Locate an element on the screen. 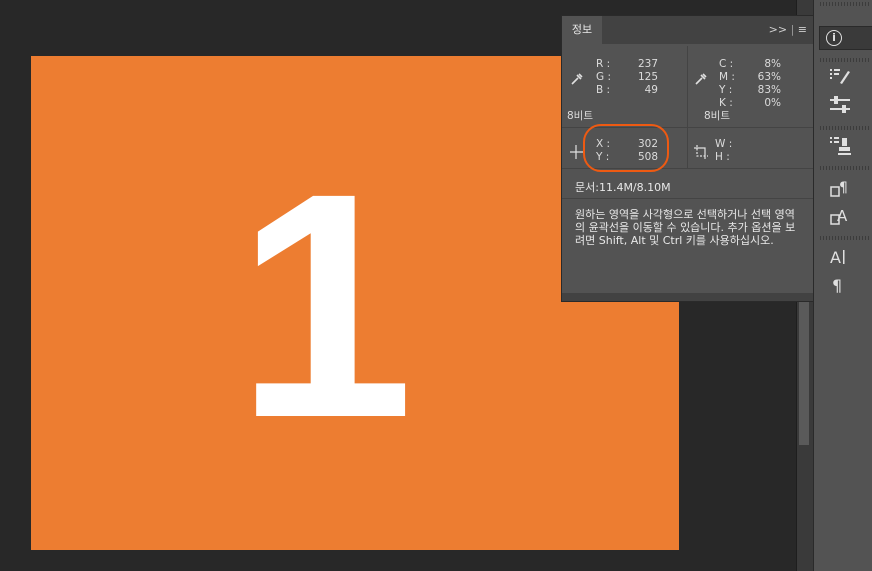 This screenshot has height=571, width=872. double-chevron-right-icon: >> is located at coordinates (778, 29).